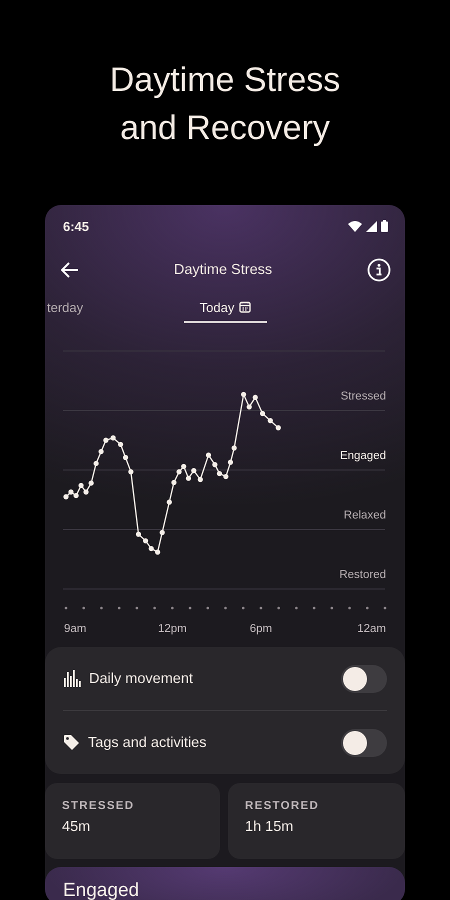  Describe the element at coordinates (225, 308) in the screenshot. I see `day-tab: Today` at that location.